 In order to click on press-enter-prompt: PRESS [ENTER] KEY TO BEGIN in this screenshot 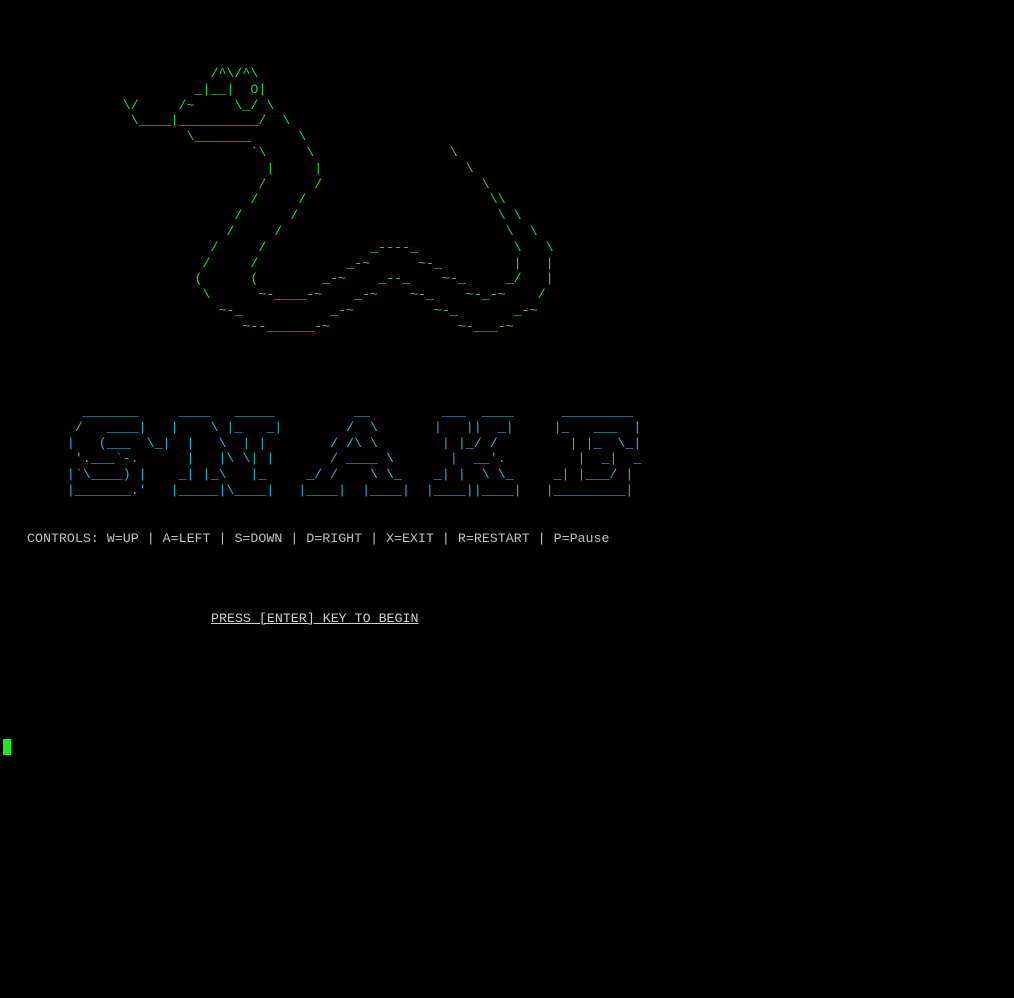, I will do `click(315, 618)`.